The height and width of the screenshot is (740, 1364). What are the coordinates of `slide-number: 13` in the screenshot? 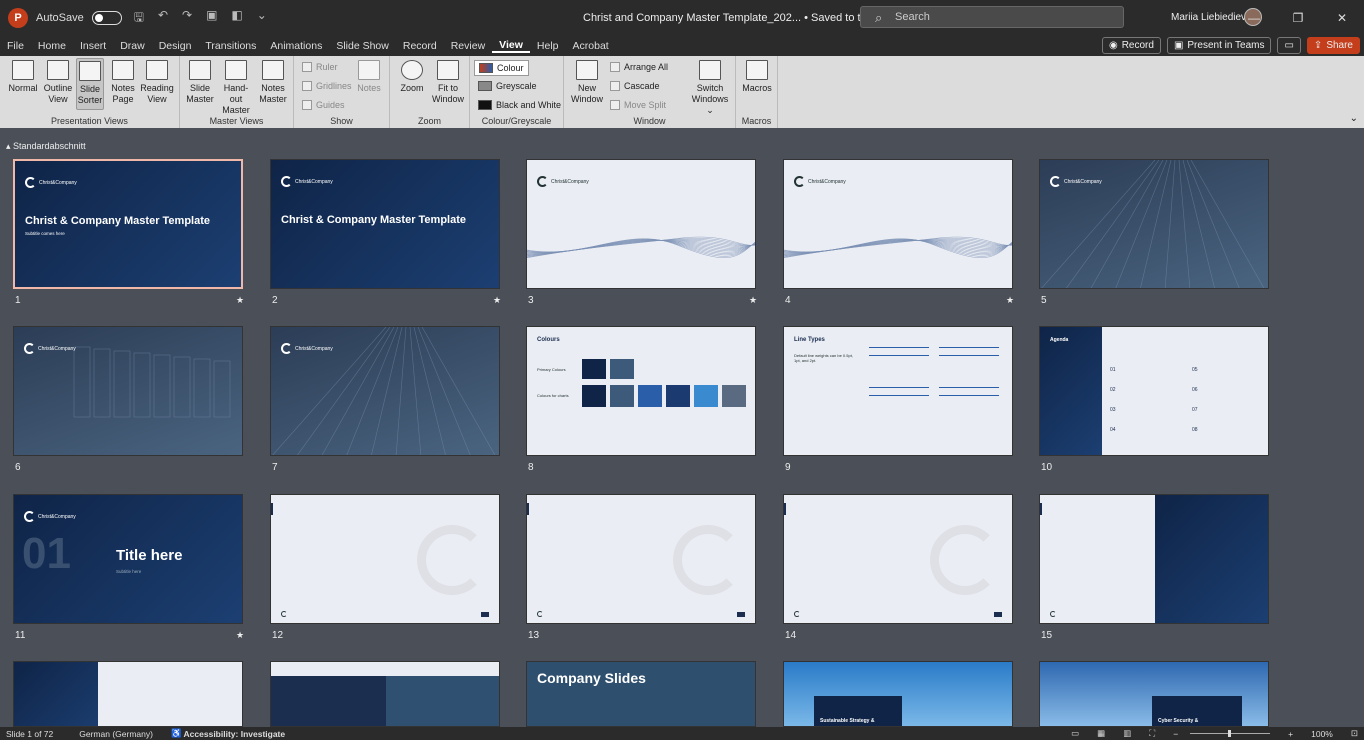 It's located at (534, 635).